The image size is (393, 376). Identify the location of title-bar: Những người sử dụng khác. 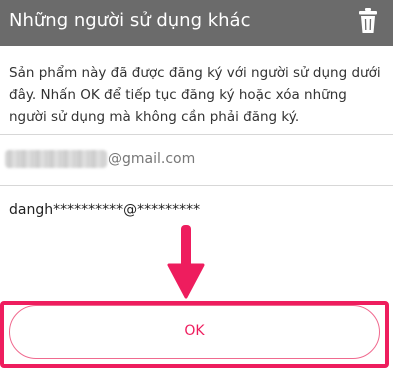
(196, 23).